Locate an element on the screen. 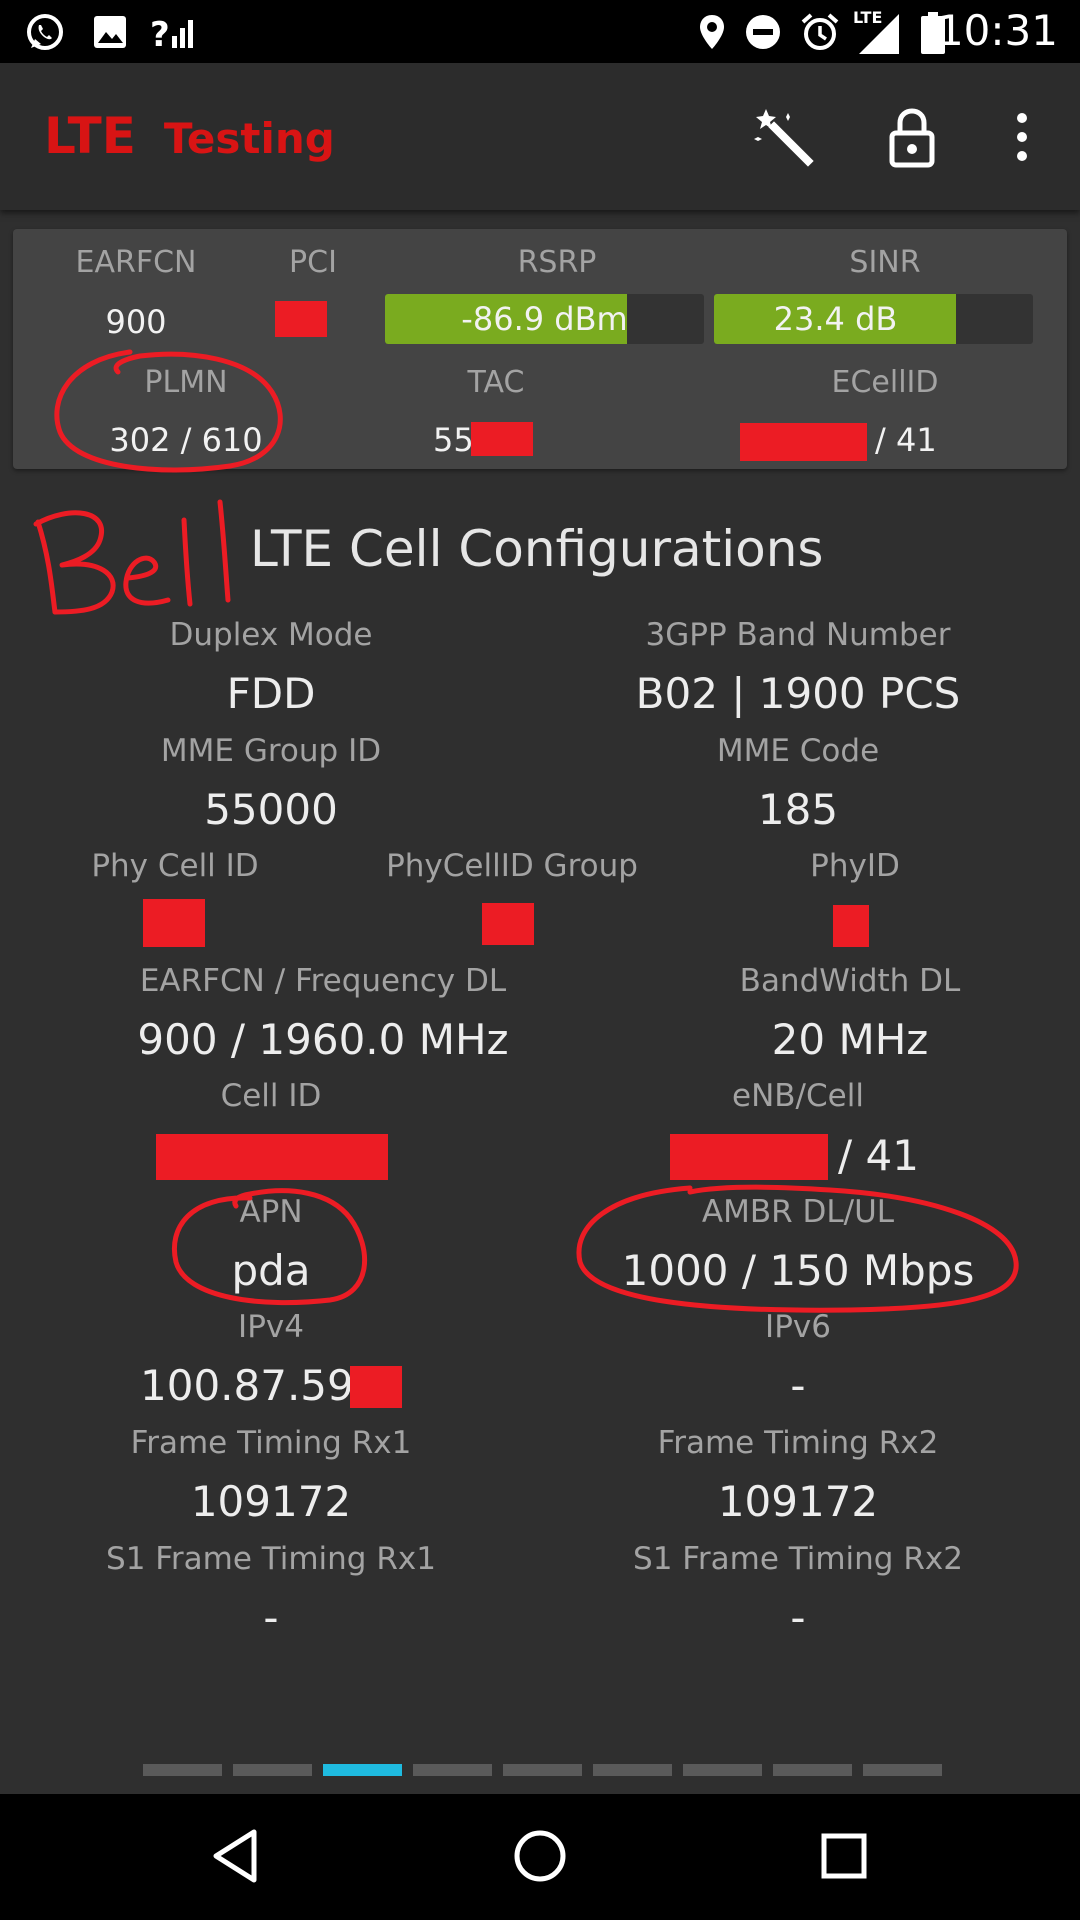 This screenshot has width=1080, height=1920. frame-timing-rx1-value: 109172 is located at coordinates (271, 1501).